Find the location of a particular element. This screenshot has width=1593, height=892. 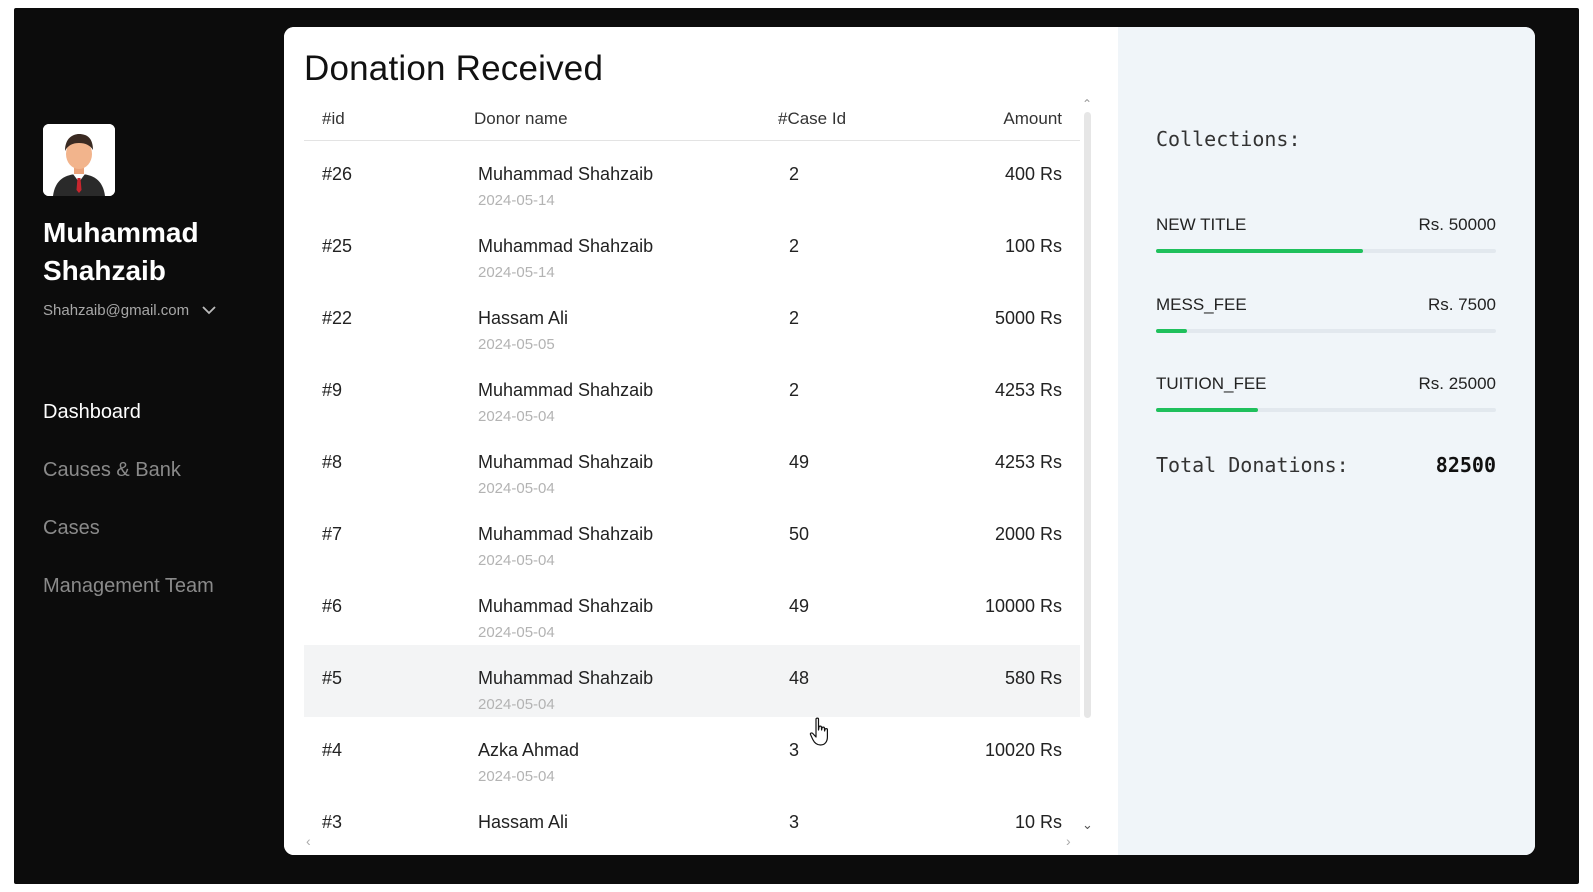

chevron-down-icon is located at coordinates (209, 310).